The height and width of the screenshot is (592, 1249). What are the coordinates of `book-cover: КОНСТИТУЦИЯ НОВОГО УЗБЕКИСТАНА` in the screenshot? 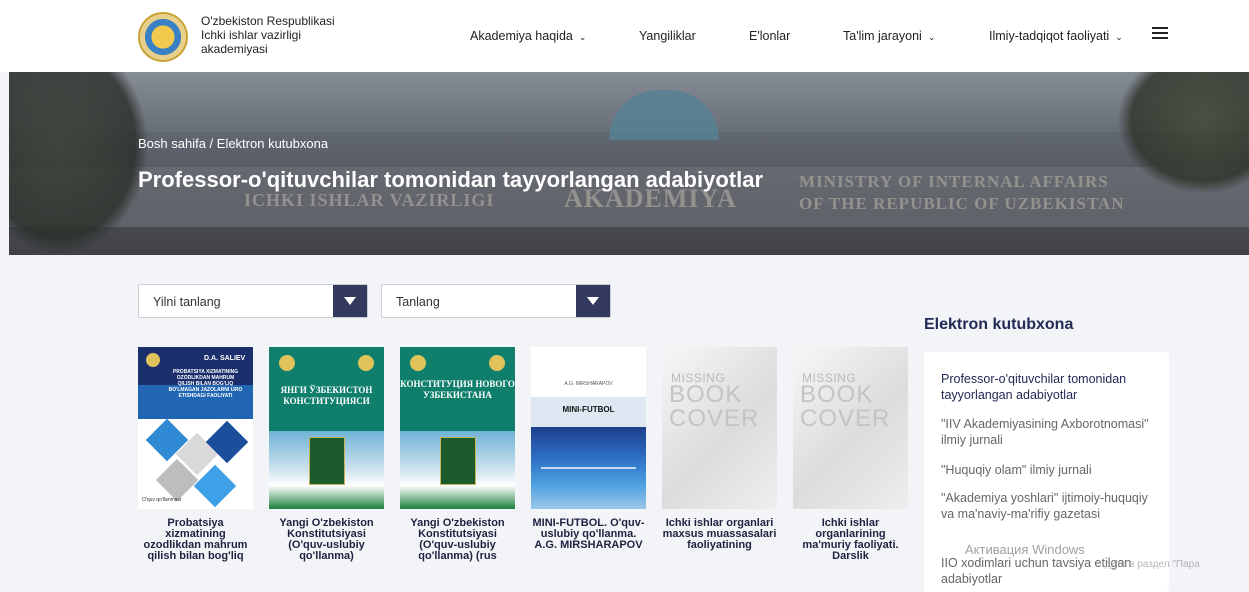 It's located at (457, 428).